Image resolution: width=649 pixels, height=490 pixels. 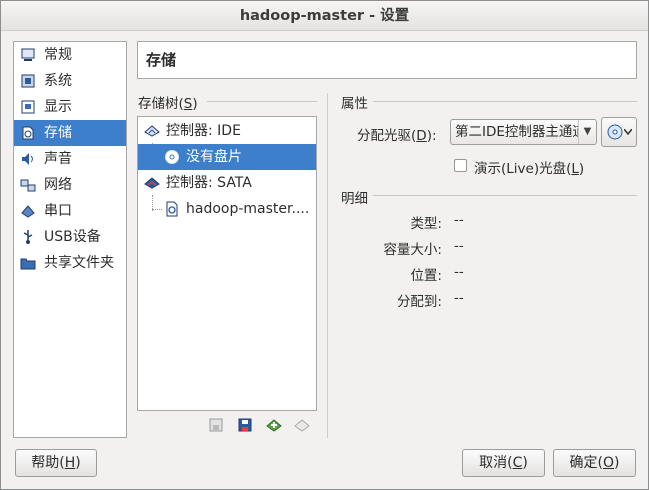 What do you see at coordinates (459, 220) in the screenshot?
I see `detail-value-type: --` at bounding box center [459, 220].